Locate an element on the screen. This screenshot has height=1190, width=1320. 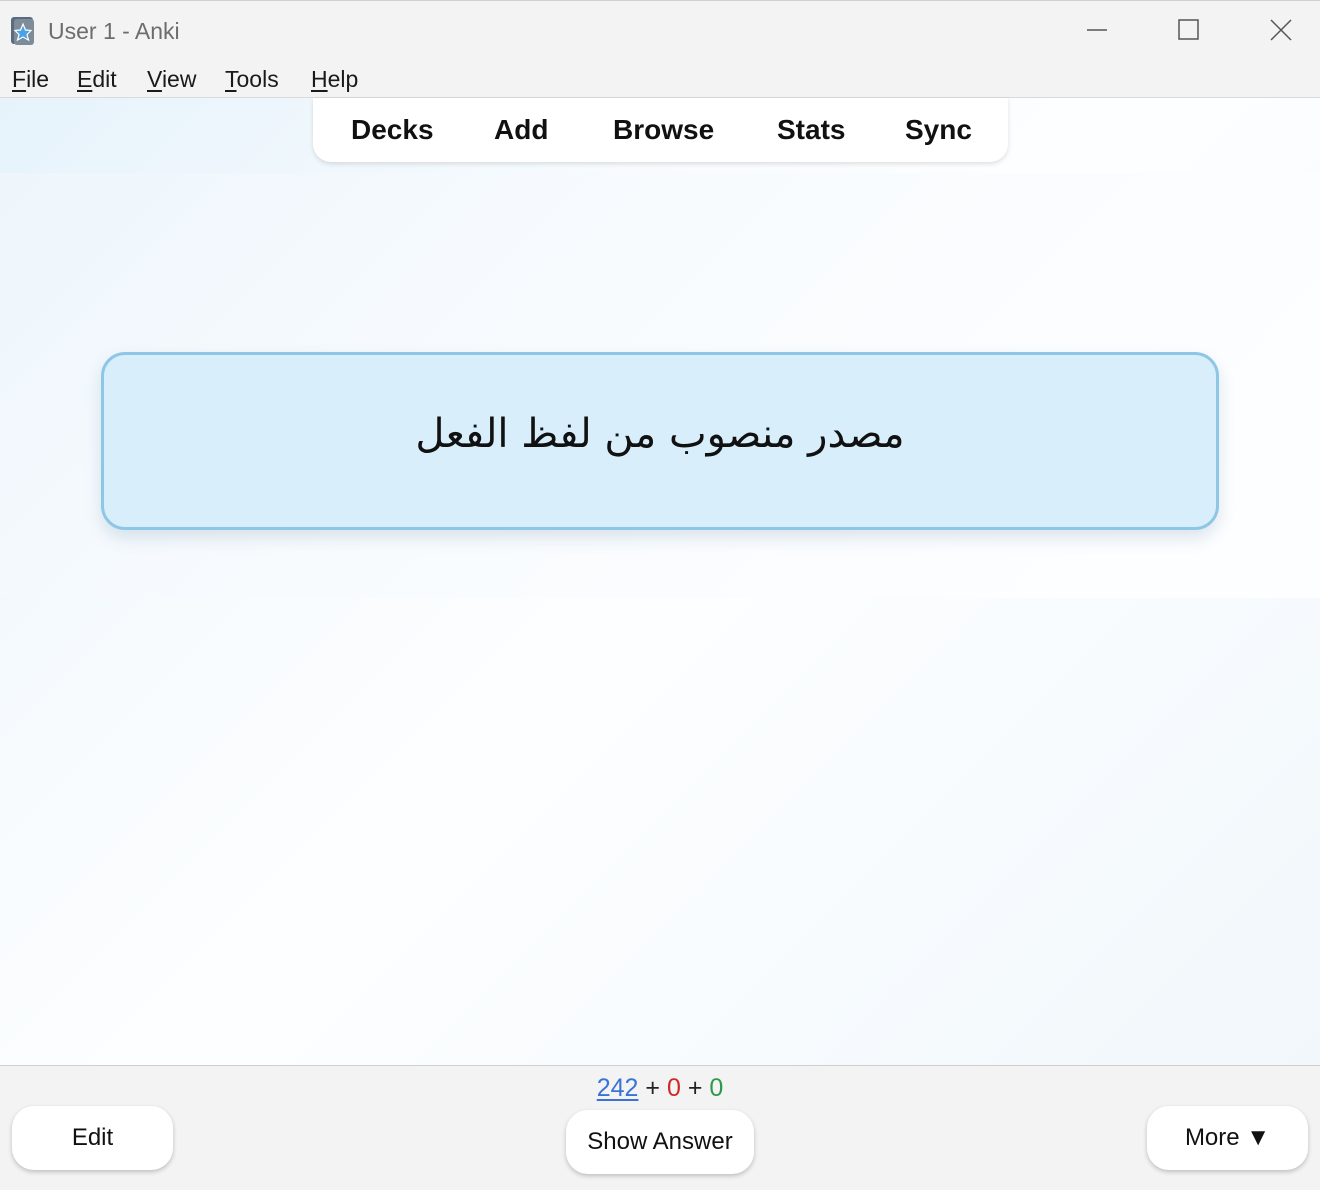
close-icon is located at coordinates (1281, 30).